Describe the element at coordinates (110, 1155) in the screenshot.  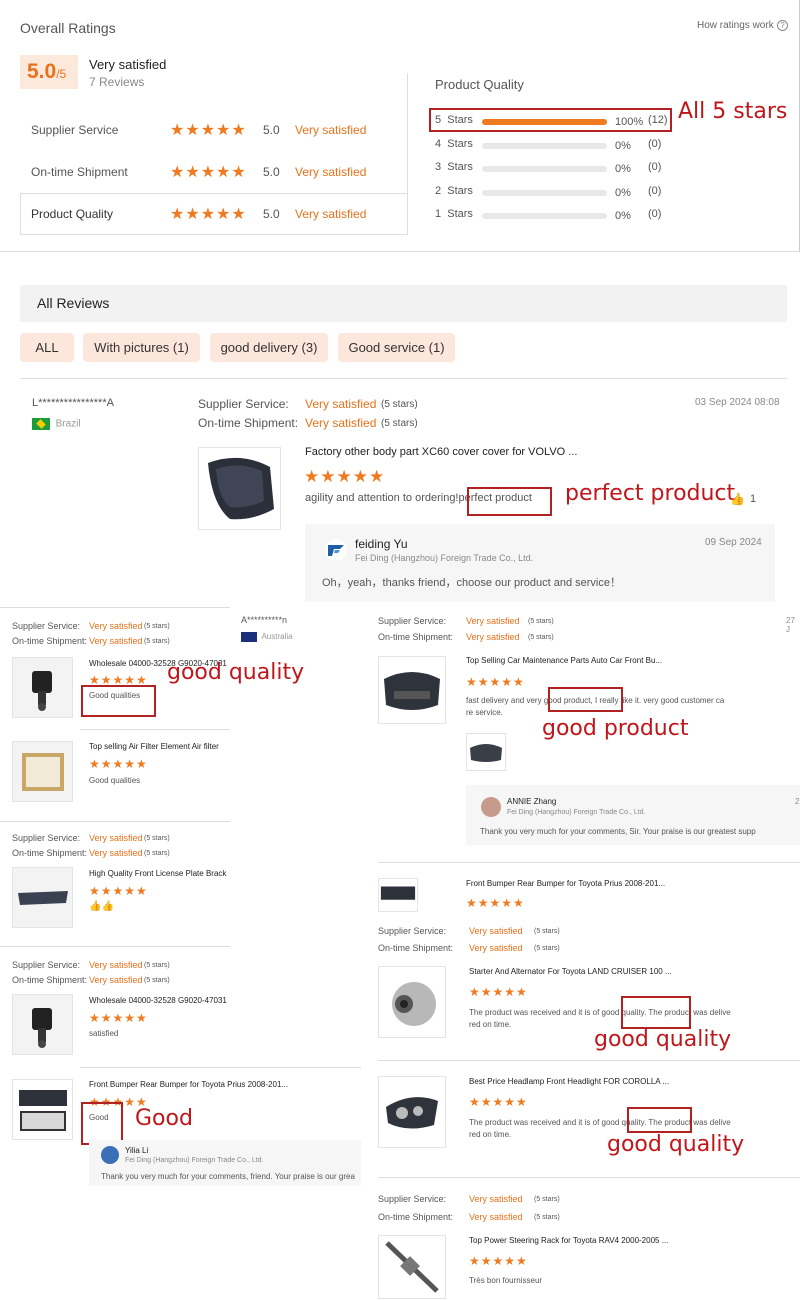
I see `yilia-avatar` at that location.